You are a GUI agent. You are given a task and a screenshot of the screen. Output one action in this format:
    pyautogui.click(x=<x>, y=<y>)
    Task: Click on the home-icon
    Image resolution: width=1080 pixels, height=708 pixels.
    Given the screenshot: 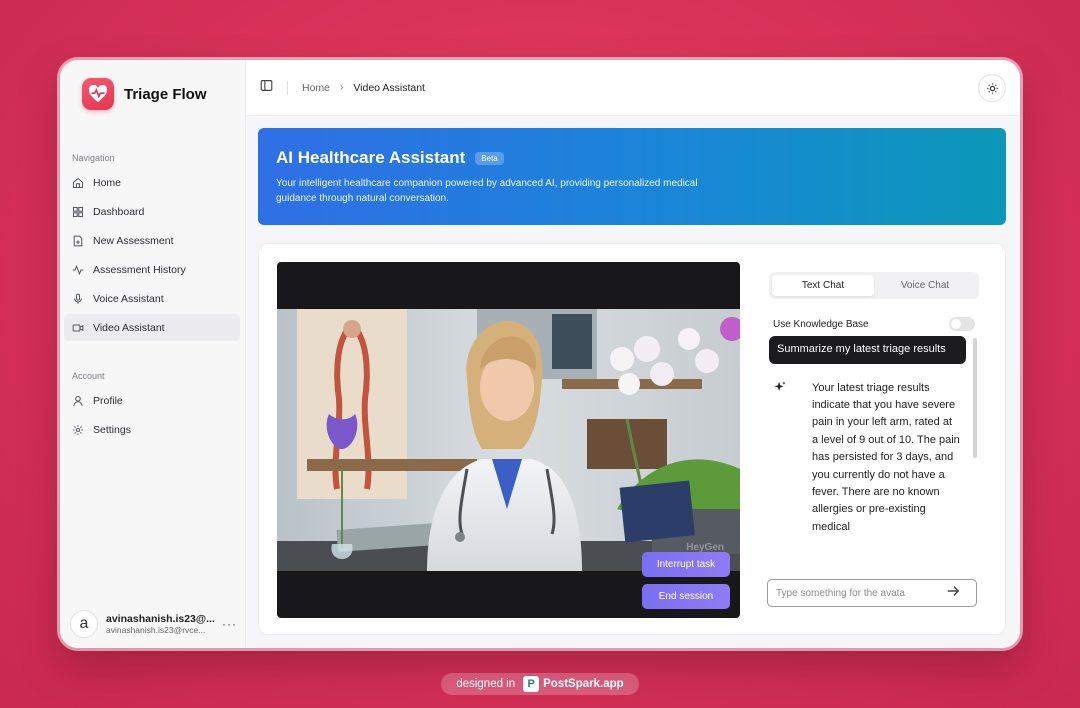 What is the action you would take?
    pyautogui.click(x=78, y=182)
    